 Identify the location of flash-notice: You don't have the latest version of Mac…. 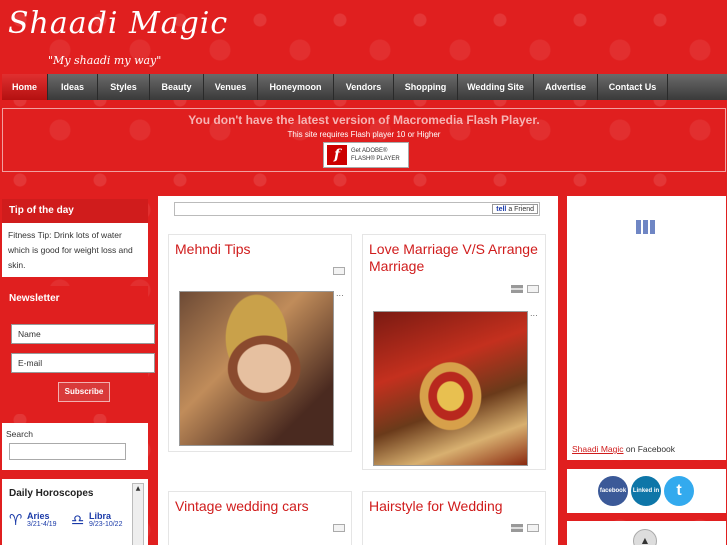
(364, 140).